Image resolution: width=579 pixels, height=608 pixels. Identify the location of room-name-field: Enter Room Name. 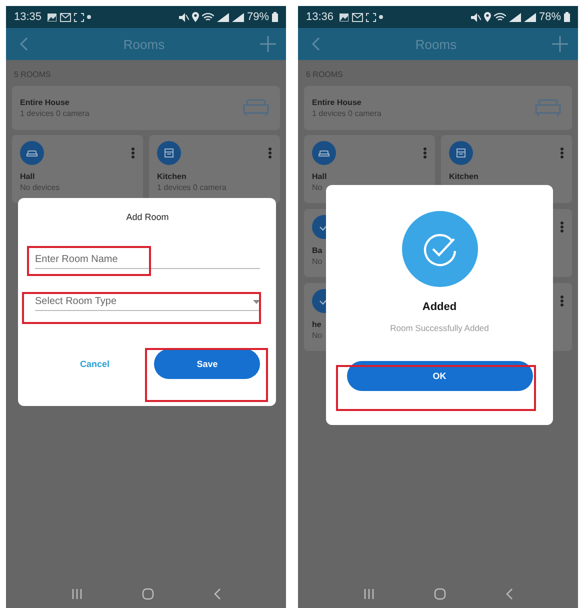
(147, 260).